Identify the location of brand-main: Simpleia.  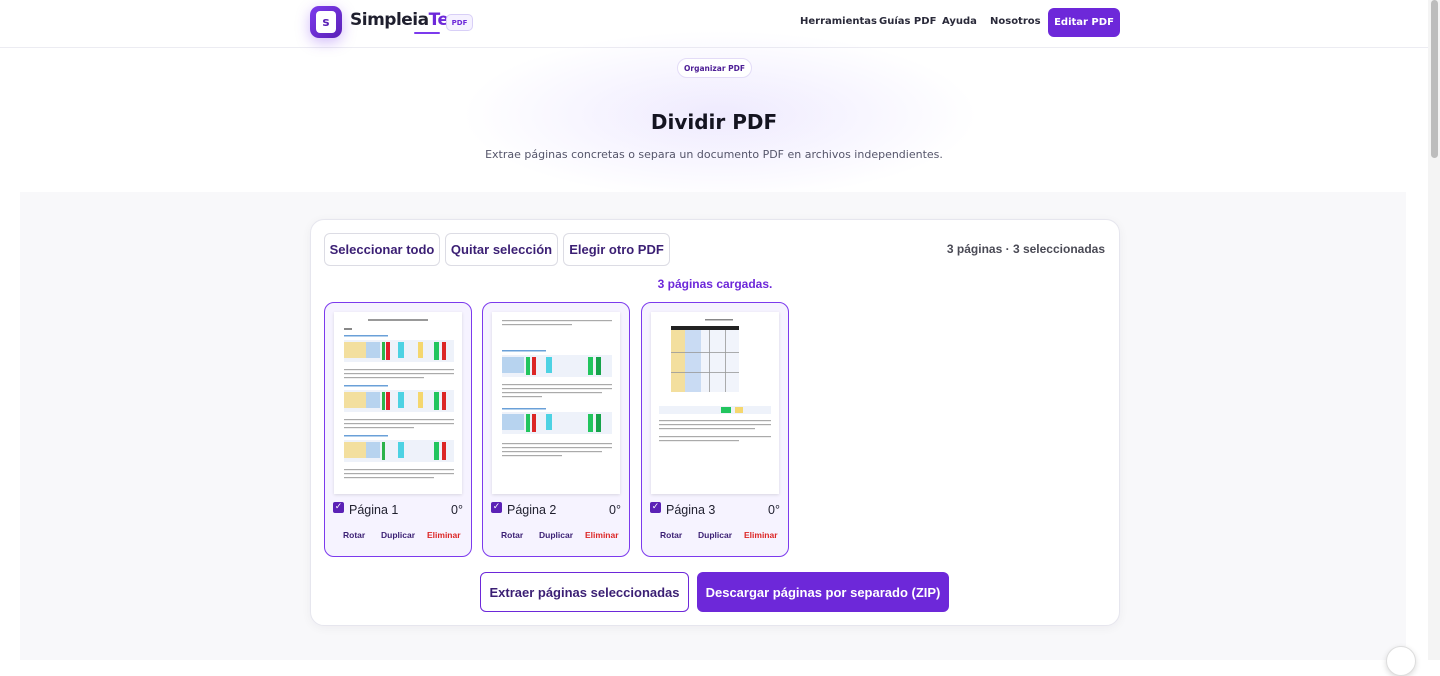
(389, 20).